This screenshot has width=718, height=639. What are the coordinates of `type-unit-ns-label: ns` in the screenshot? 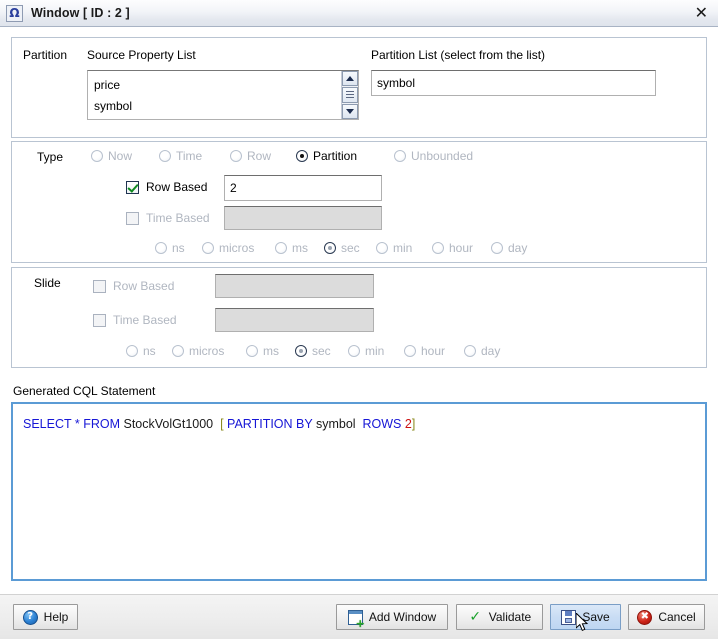 It's located at (178, 248).